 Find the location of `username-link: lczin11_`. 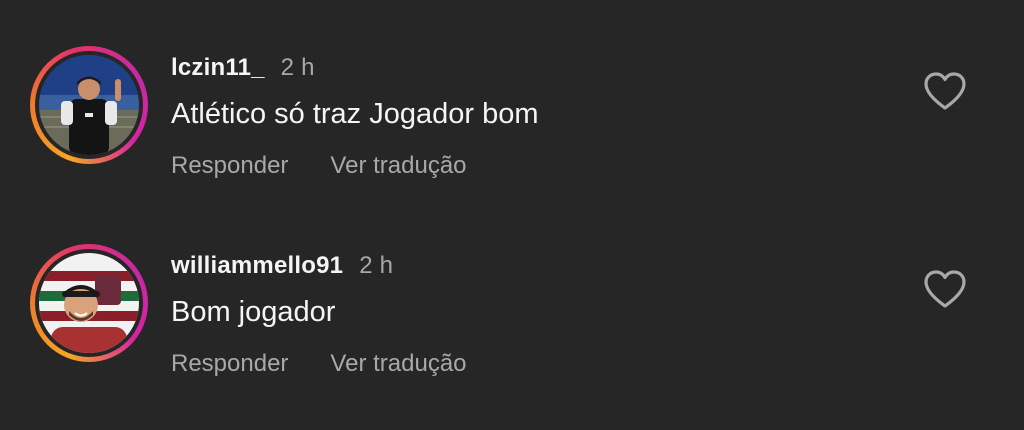

username-link: lczin11_ is located at coordinates (218, 67).